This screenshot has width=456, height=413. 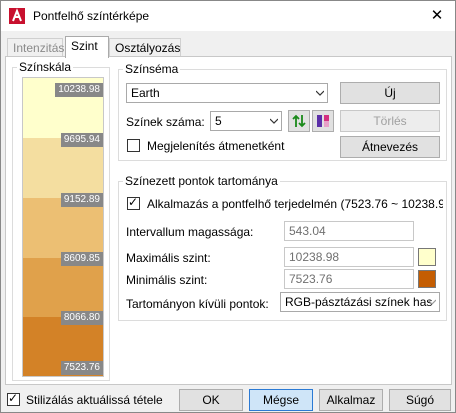 What do you see at coordinates (168, 258) in the screenshot?
I see `max-level-label: Maximális szint:` at bounding box center [168, 258].